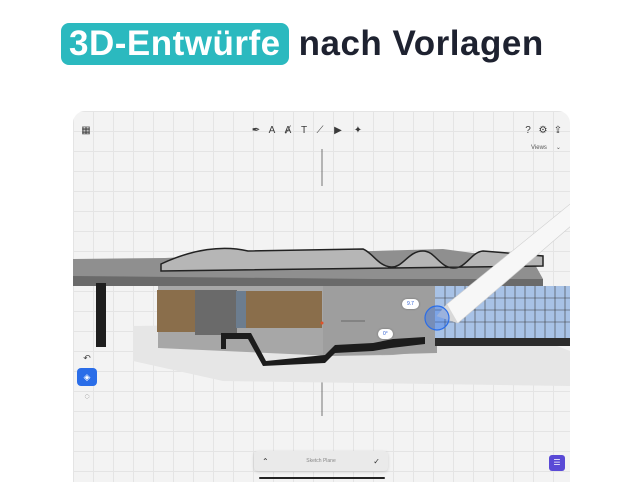 Image resolution: width=643 pixels, height=482 pixels. I want to click on headline-highlight: 3D-Entwürfe, so click(175, 44).